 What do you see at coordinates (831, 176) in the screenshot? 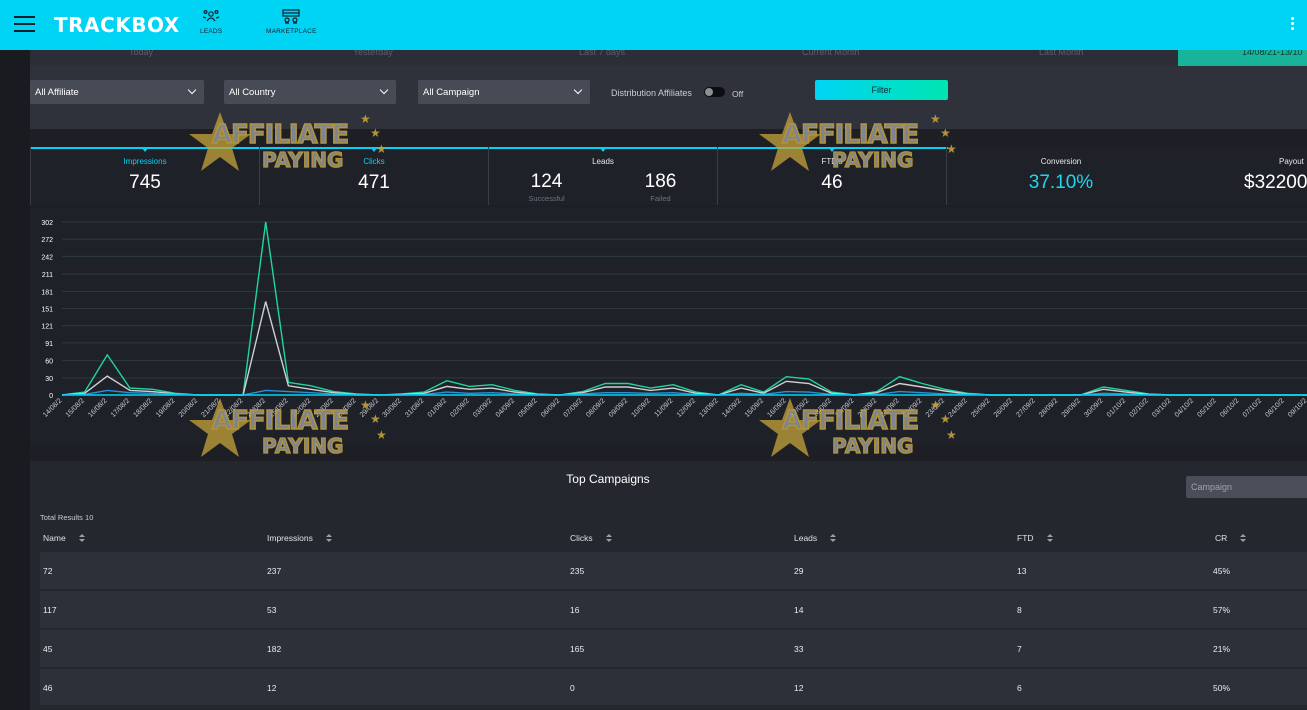
I see `stat-ftd: FTD's 46` at bounding box center [831, 176].